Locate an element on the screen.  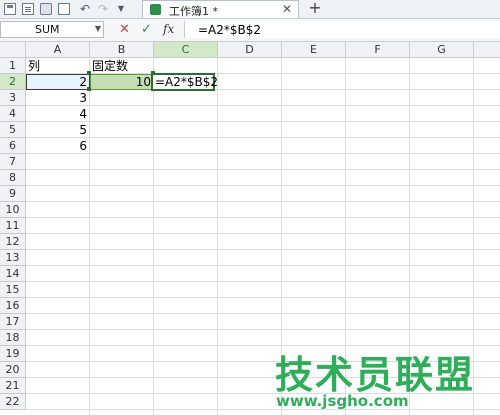
workbook-tab: 工作簿1 * ✕ is located at coordinates (220, 9).